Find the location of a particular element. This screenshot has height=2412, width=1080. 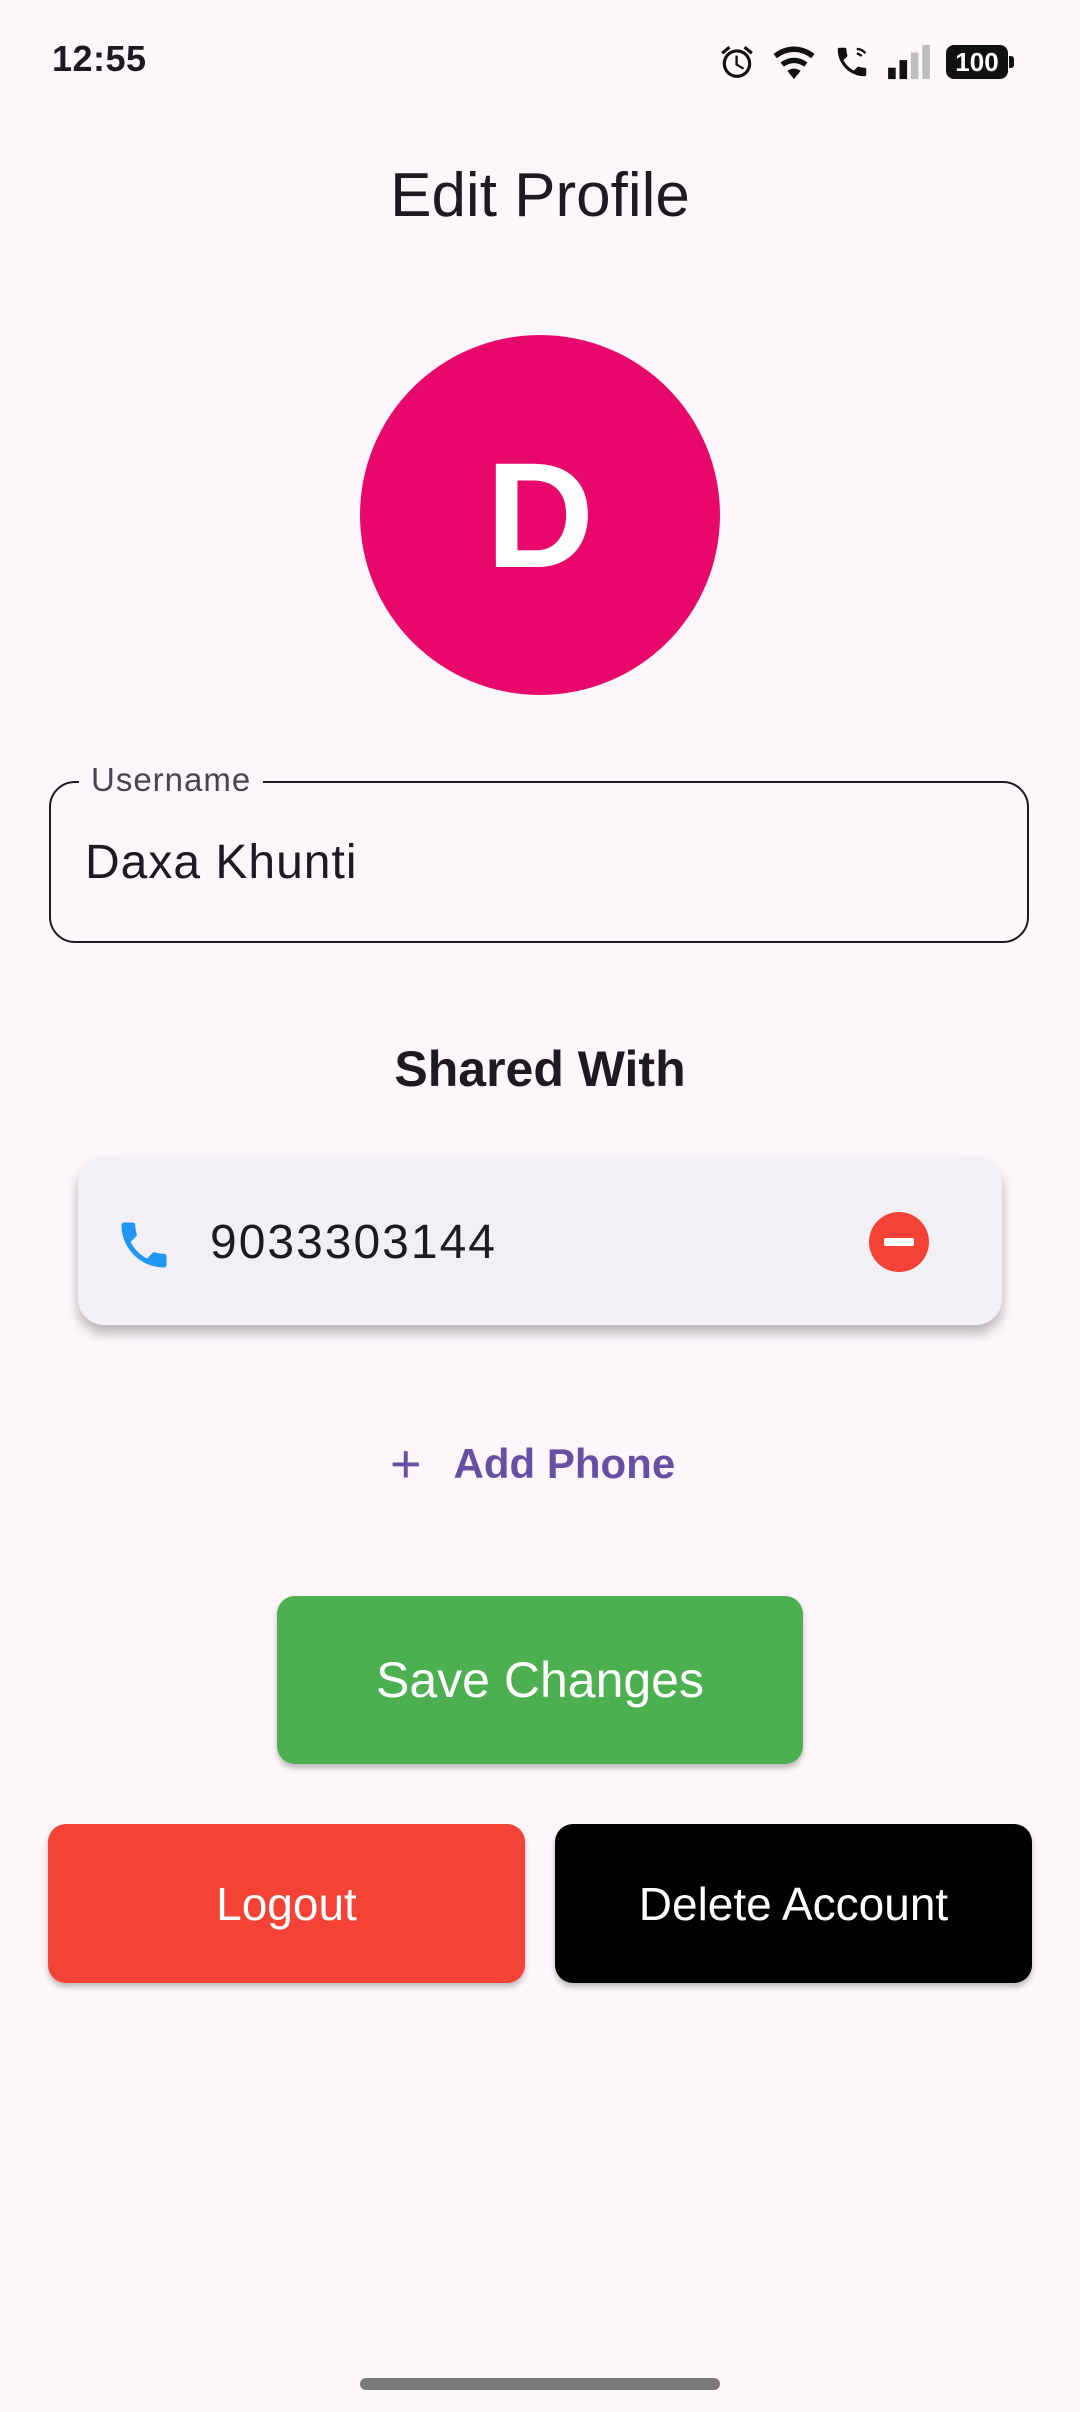

add-phone-label: Add Phone is located at coordinates (564, 1463).